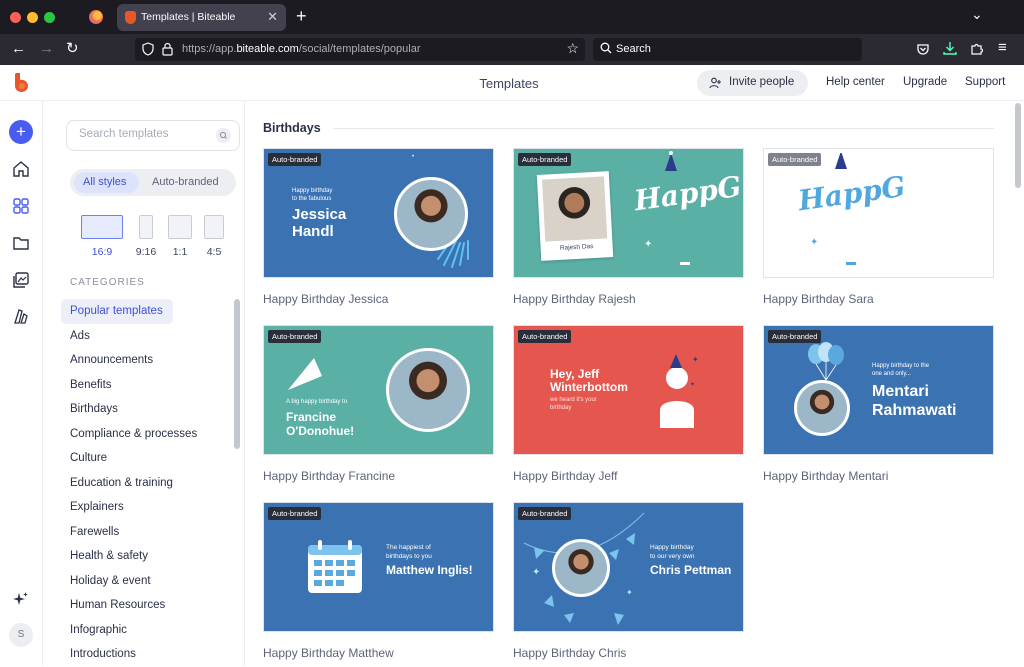  Describe the element at coordinates (148, 49) in the screenshot. I see `shield-icon` at that location.